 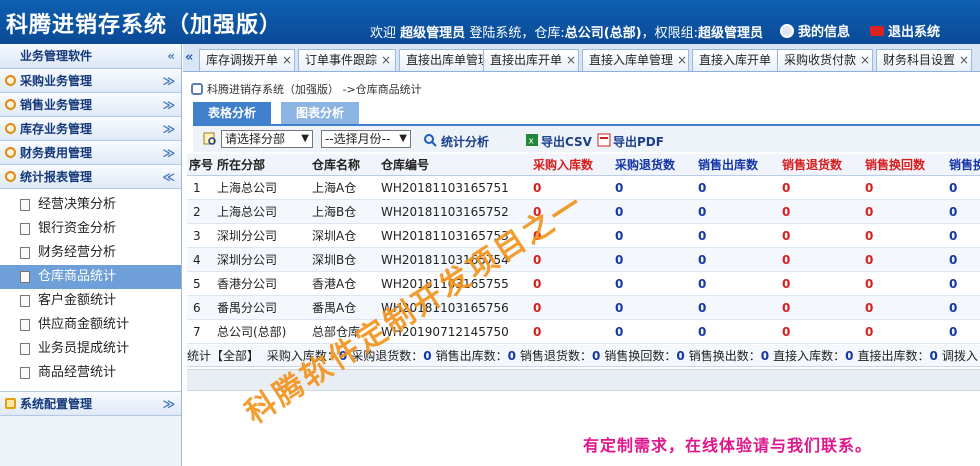 What do you see at coordinates (877, 30) in the screenshot?
I see `logout-icon` at bounding box center [877, 30].